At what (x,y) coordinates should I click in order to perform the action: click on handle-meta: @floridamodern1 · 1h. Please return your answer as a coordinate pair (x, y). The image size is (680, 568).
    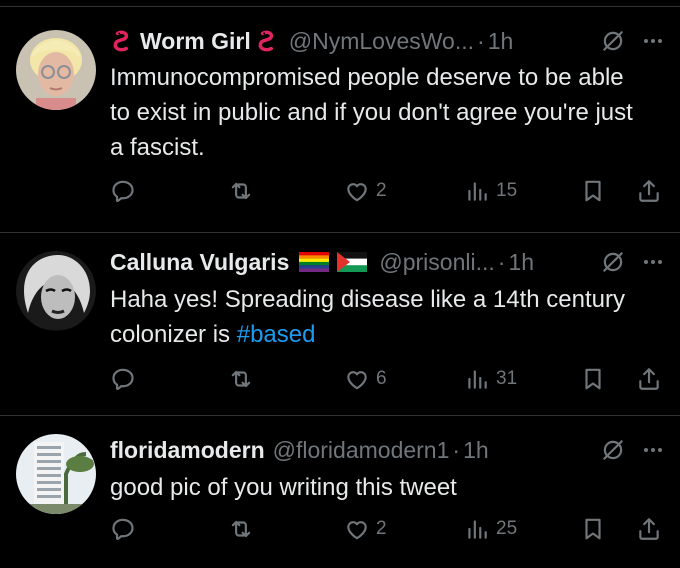
    Looking at the image, I should click on (381, 450).